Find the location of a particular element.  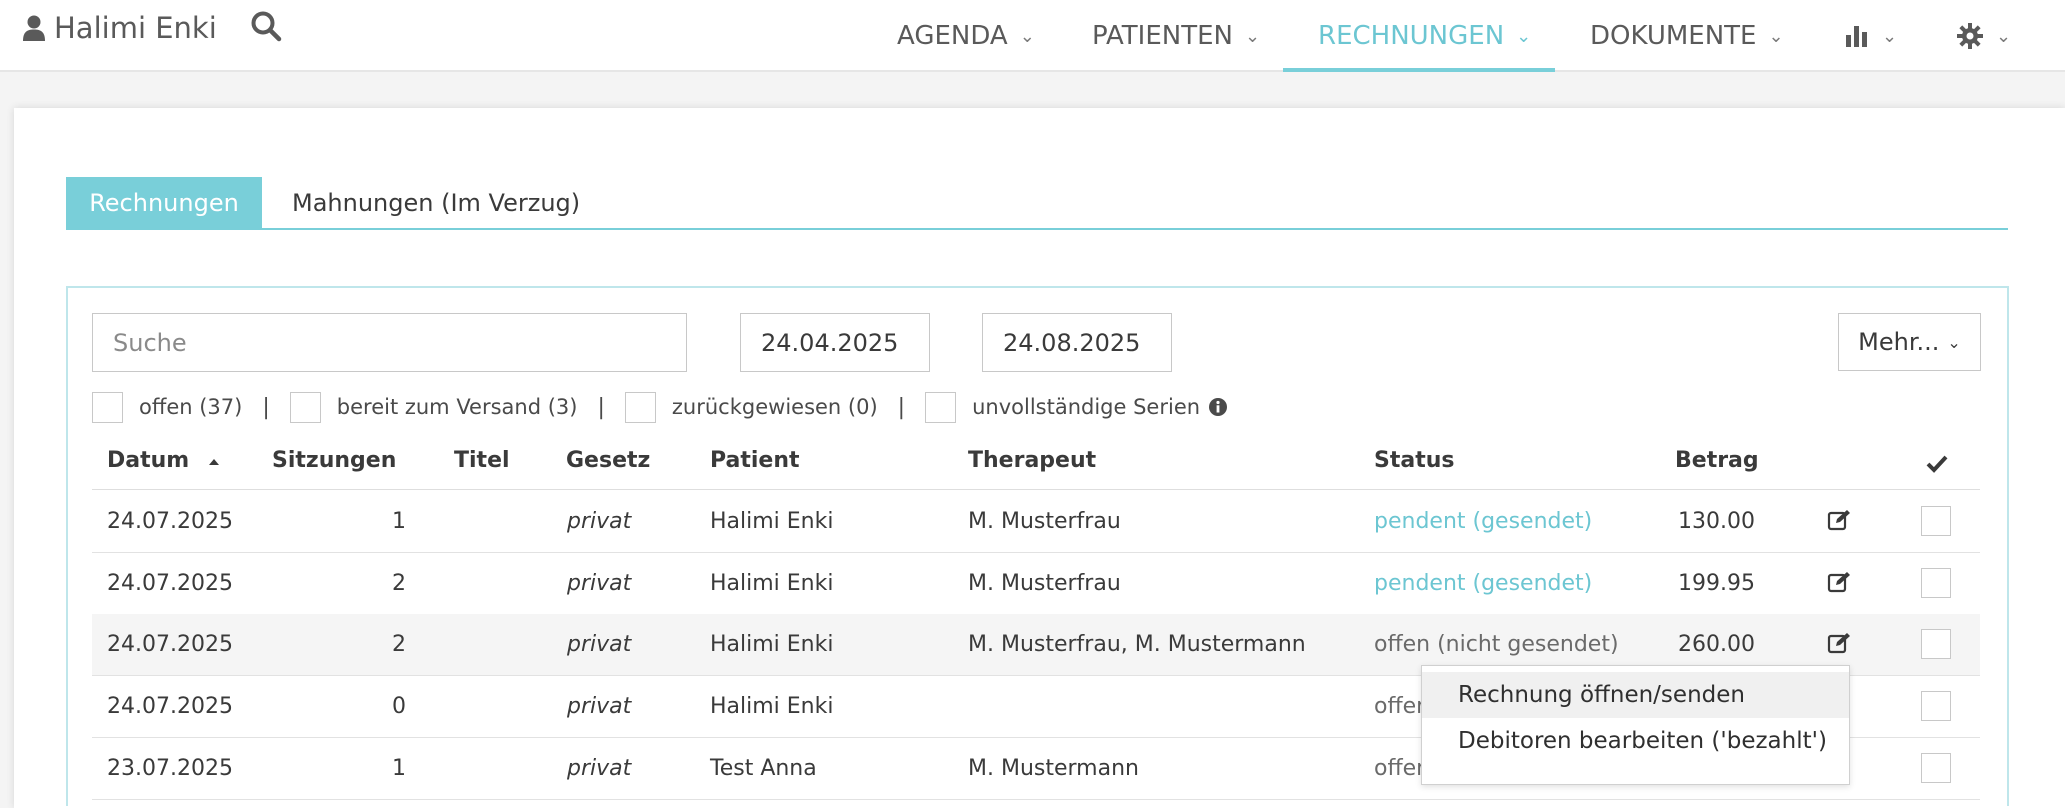

nav-settings: ⌄ is located at coordinates (1983, 36).